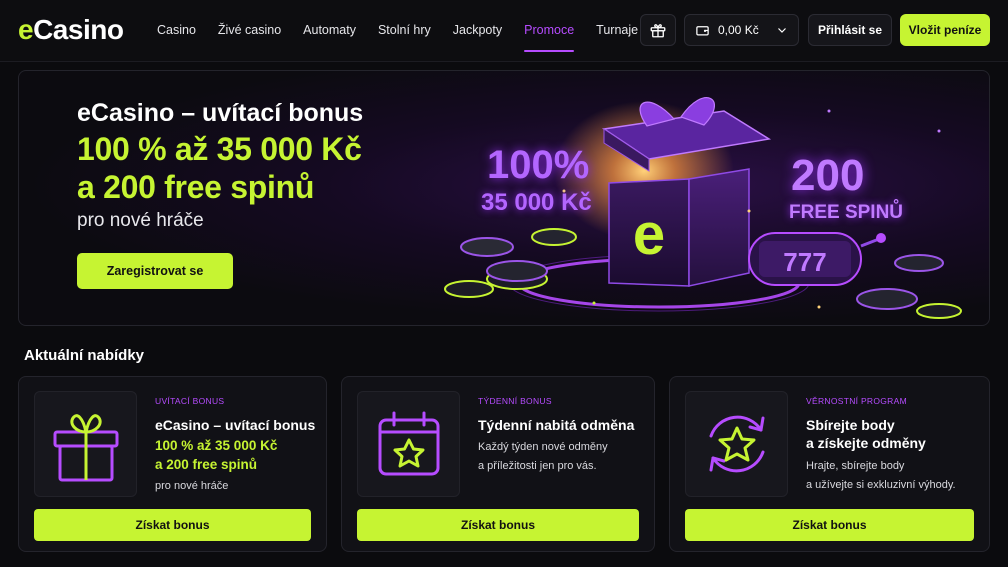 This screenshot has width=1008, height=567. I want to click on offer-description-line1: Každý týden nové odměny, so click(543, 447).